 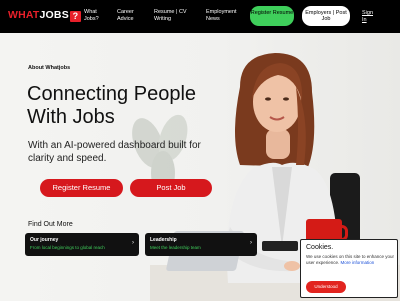 I want to click on phone, so click(x=280, y=246).